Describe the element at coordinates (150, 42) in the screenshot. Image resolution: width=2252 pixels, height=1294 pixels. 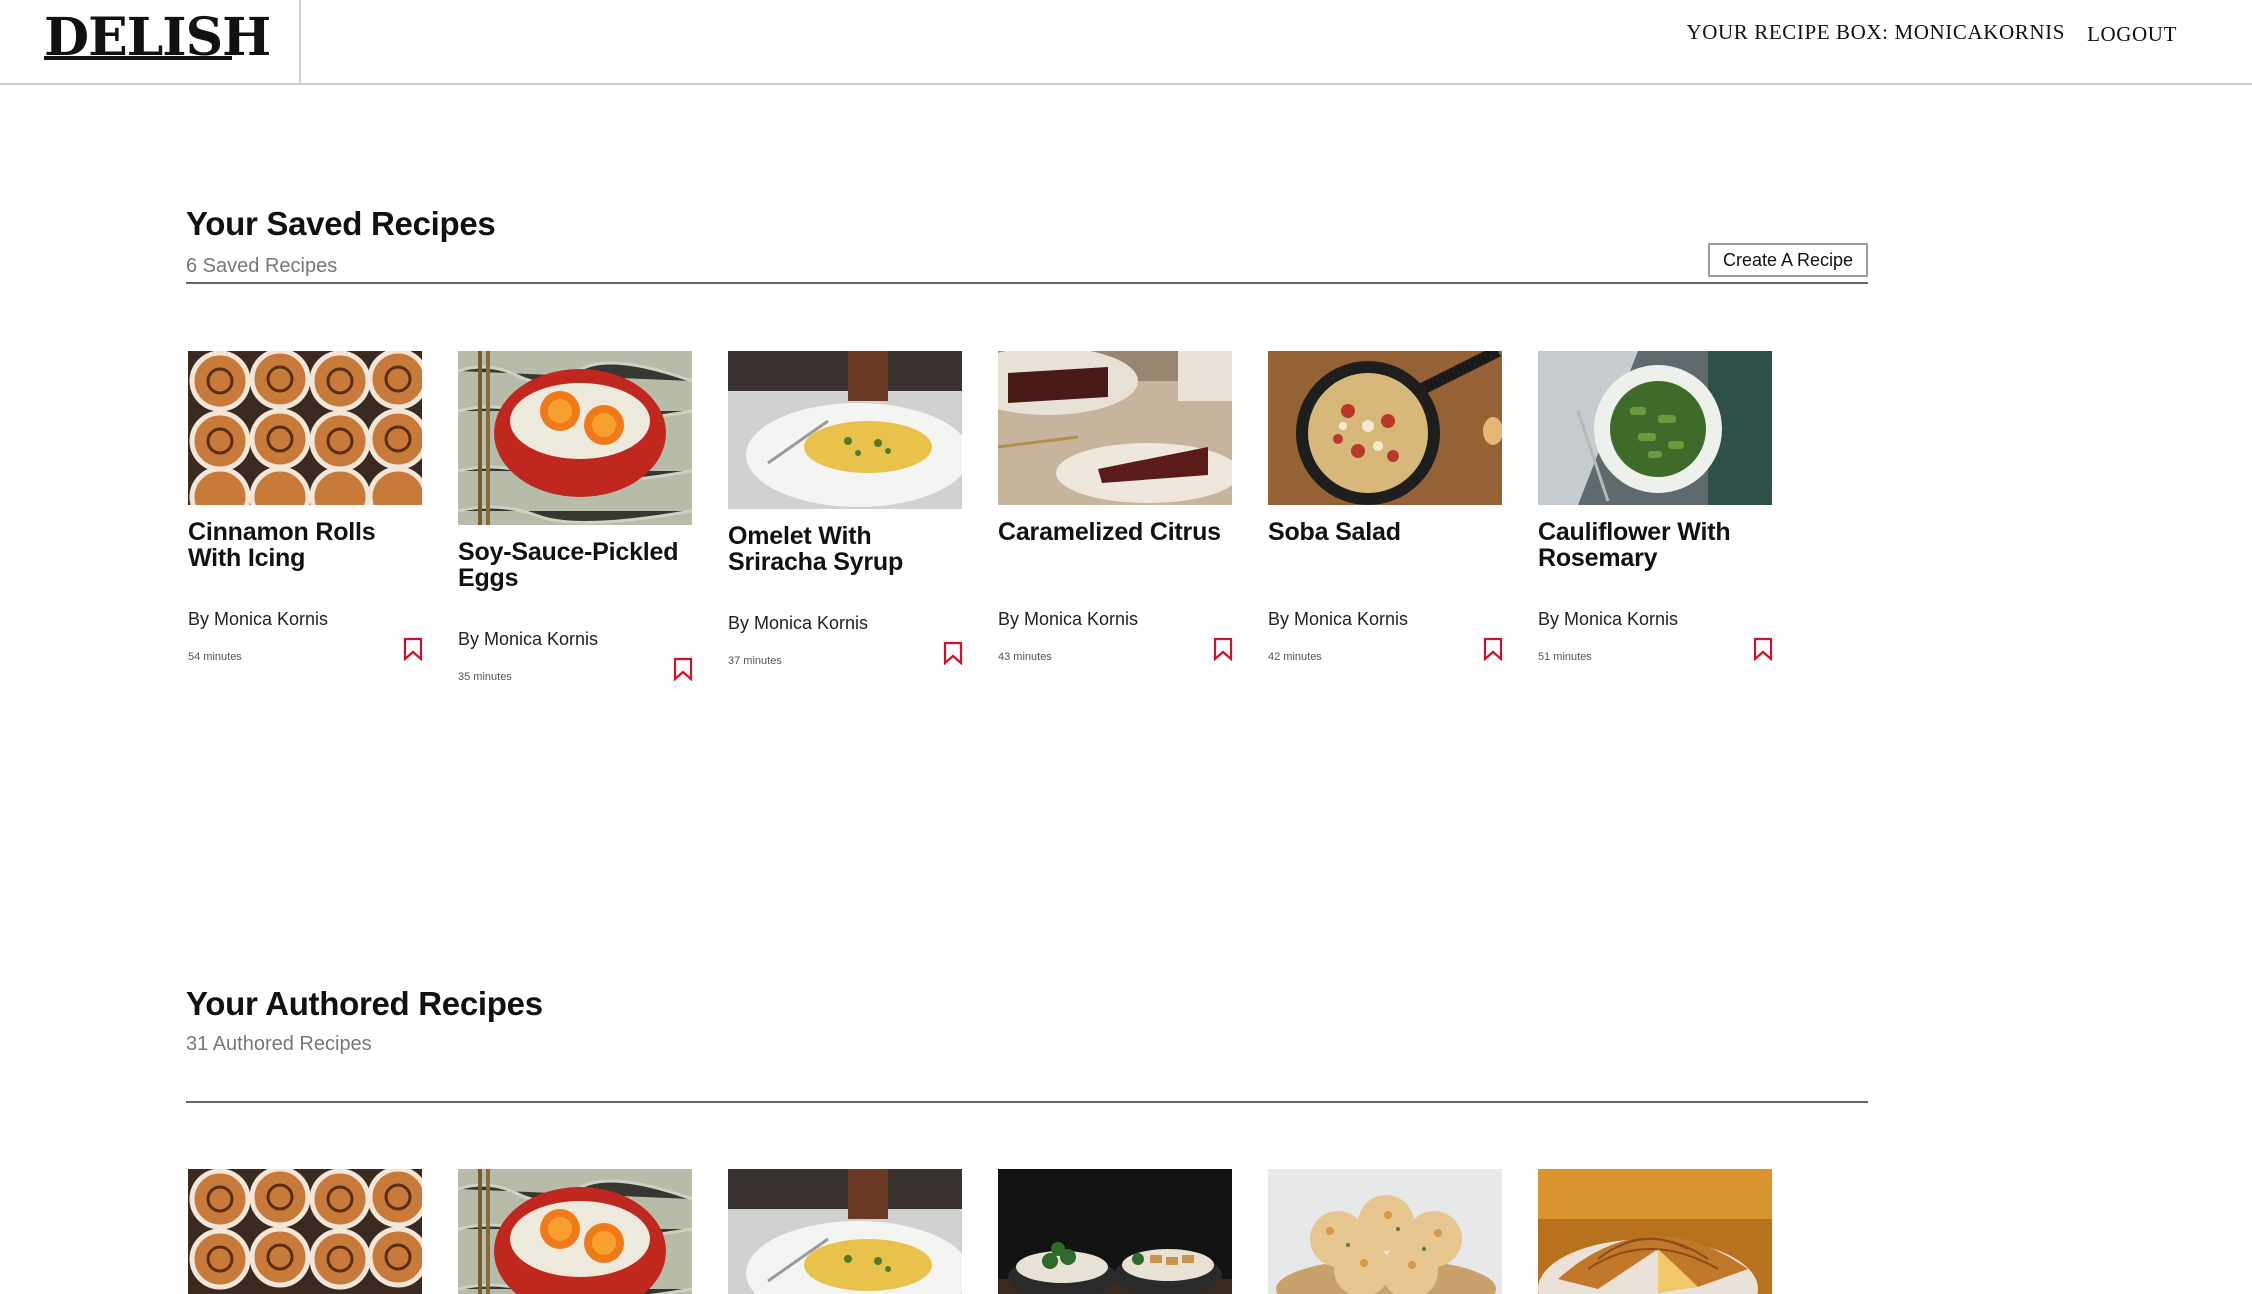
I see `logo-container: DELISH` at that location.